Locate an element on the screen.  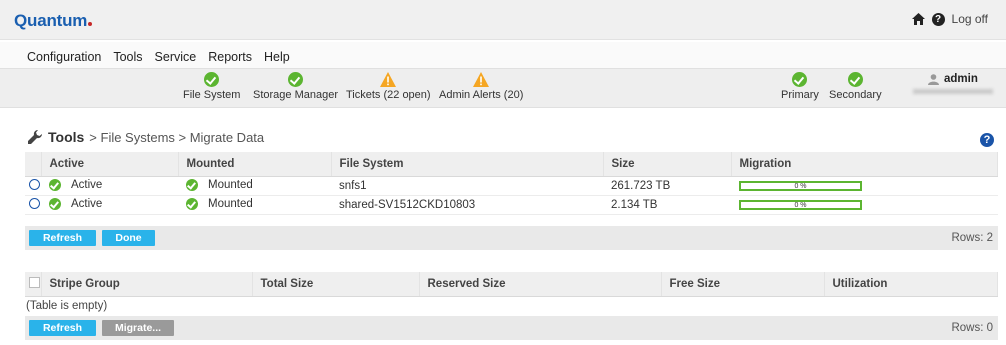
stripe-groups-footer: Refresh Migrate... Rows: 0 is located at coordinates (511, 328).